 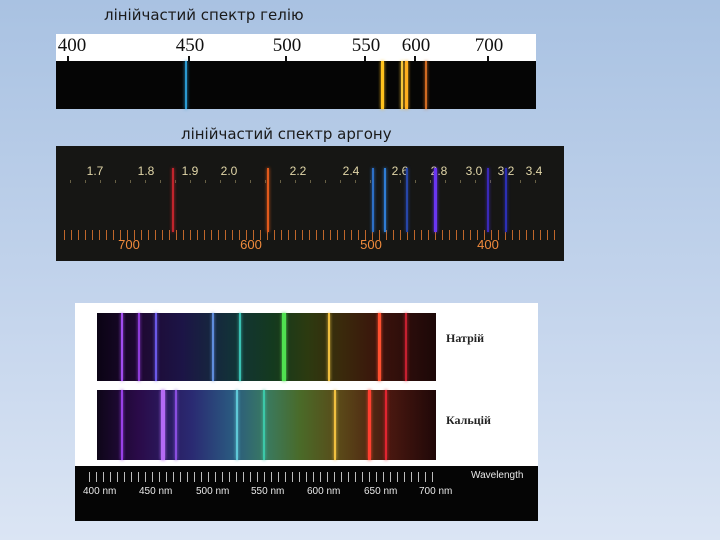 I want to click on argon-energy-label: 2.2, so click(x=298, y=171).